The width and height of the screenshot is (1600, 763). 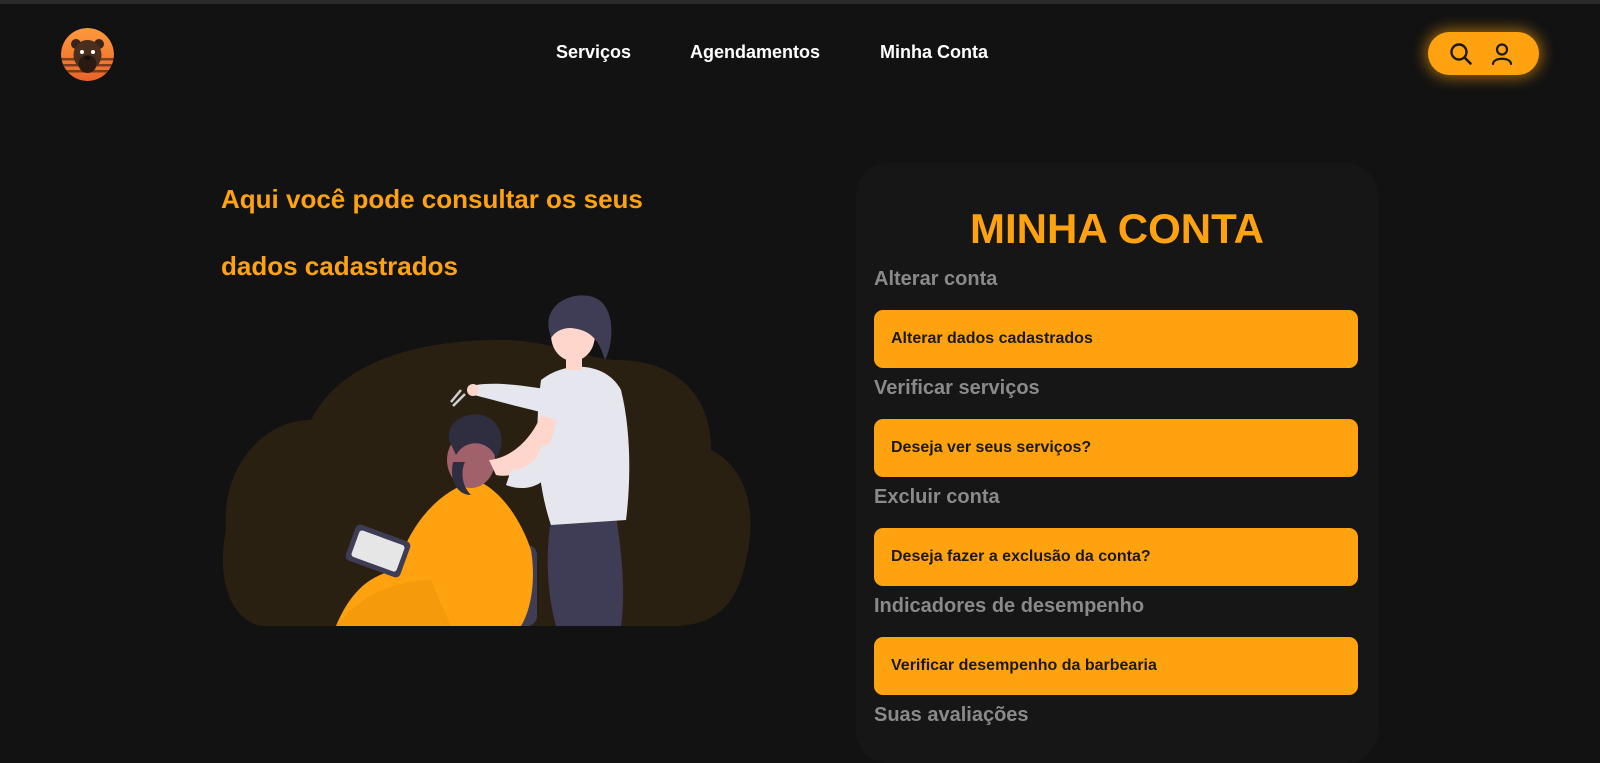 I want to click on verificar-desempenho-button: Verificar desempenho da barbearia, so click(x=1116, y=666).